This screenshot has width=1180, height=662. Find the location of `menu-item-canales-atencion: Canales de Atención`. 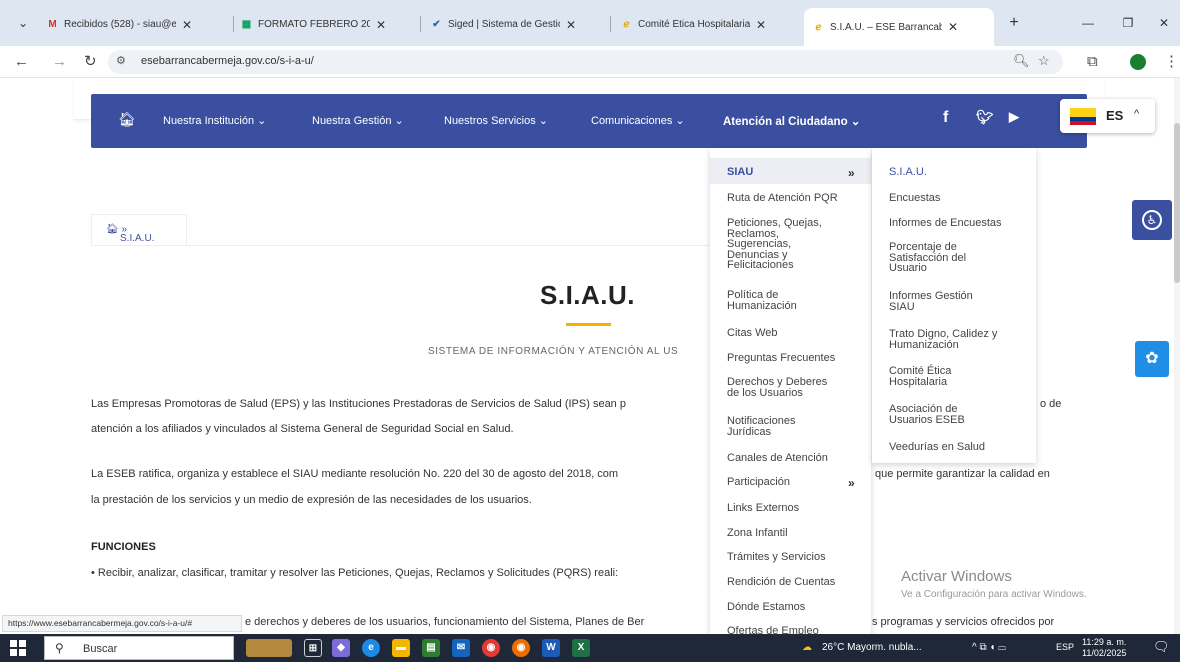

menu-item-canales-atencion: Canales de Atención is located at coordinates (777, 458).